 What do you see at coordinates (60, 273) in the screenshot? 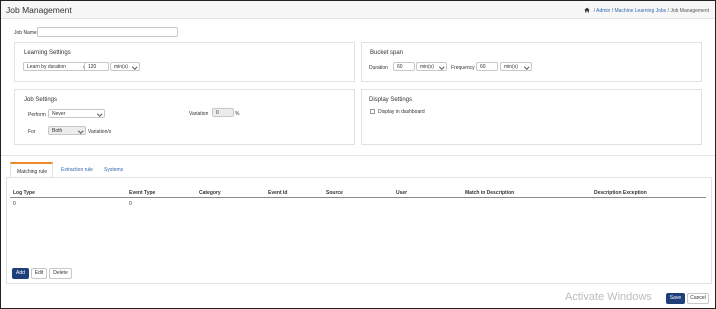
I see `delete-button: Delete` at bounding box center [60, 273].